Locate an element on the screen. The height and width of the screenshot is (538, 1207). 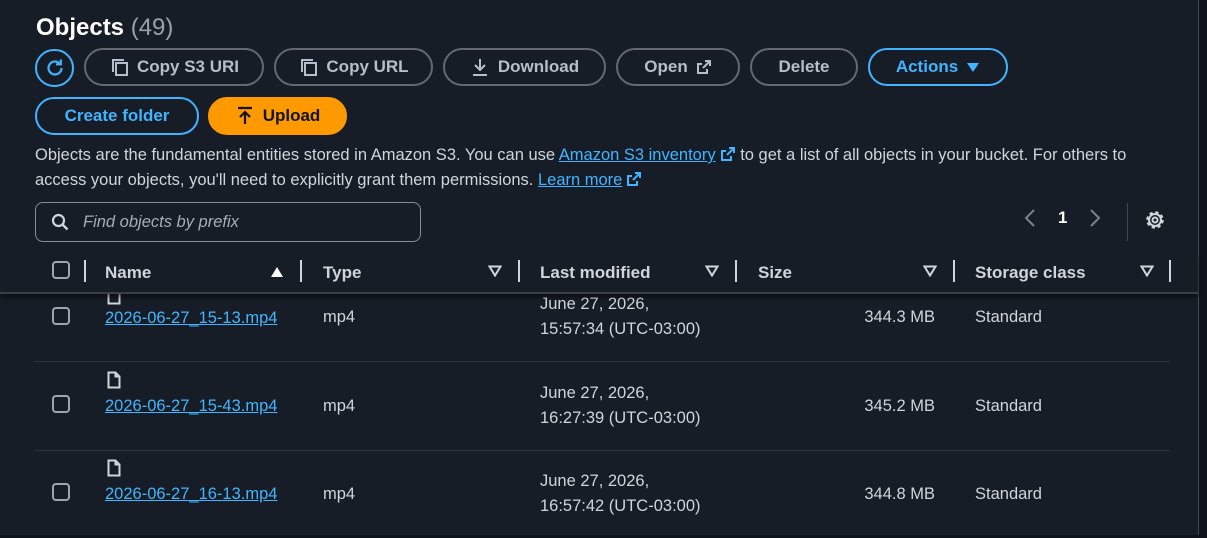
search-box is located at coordinates (228, 222).